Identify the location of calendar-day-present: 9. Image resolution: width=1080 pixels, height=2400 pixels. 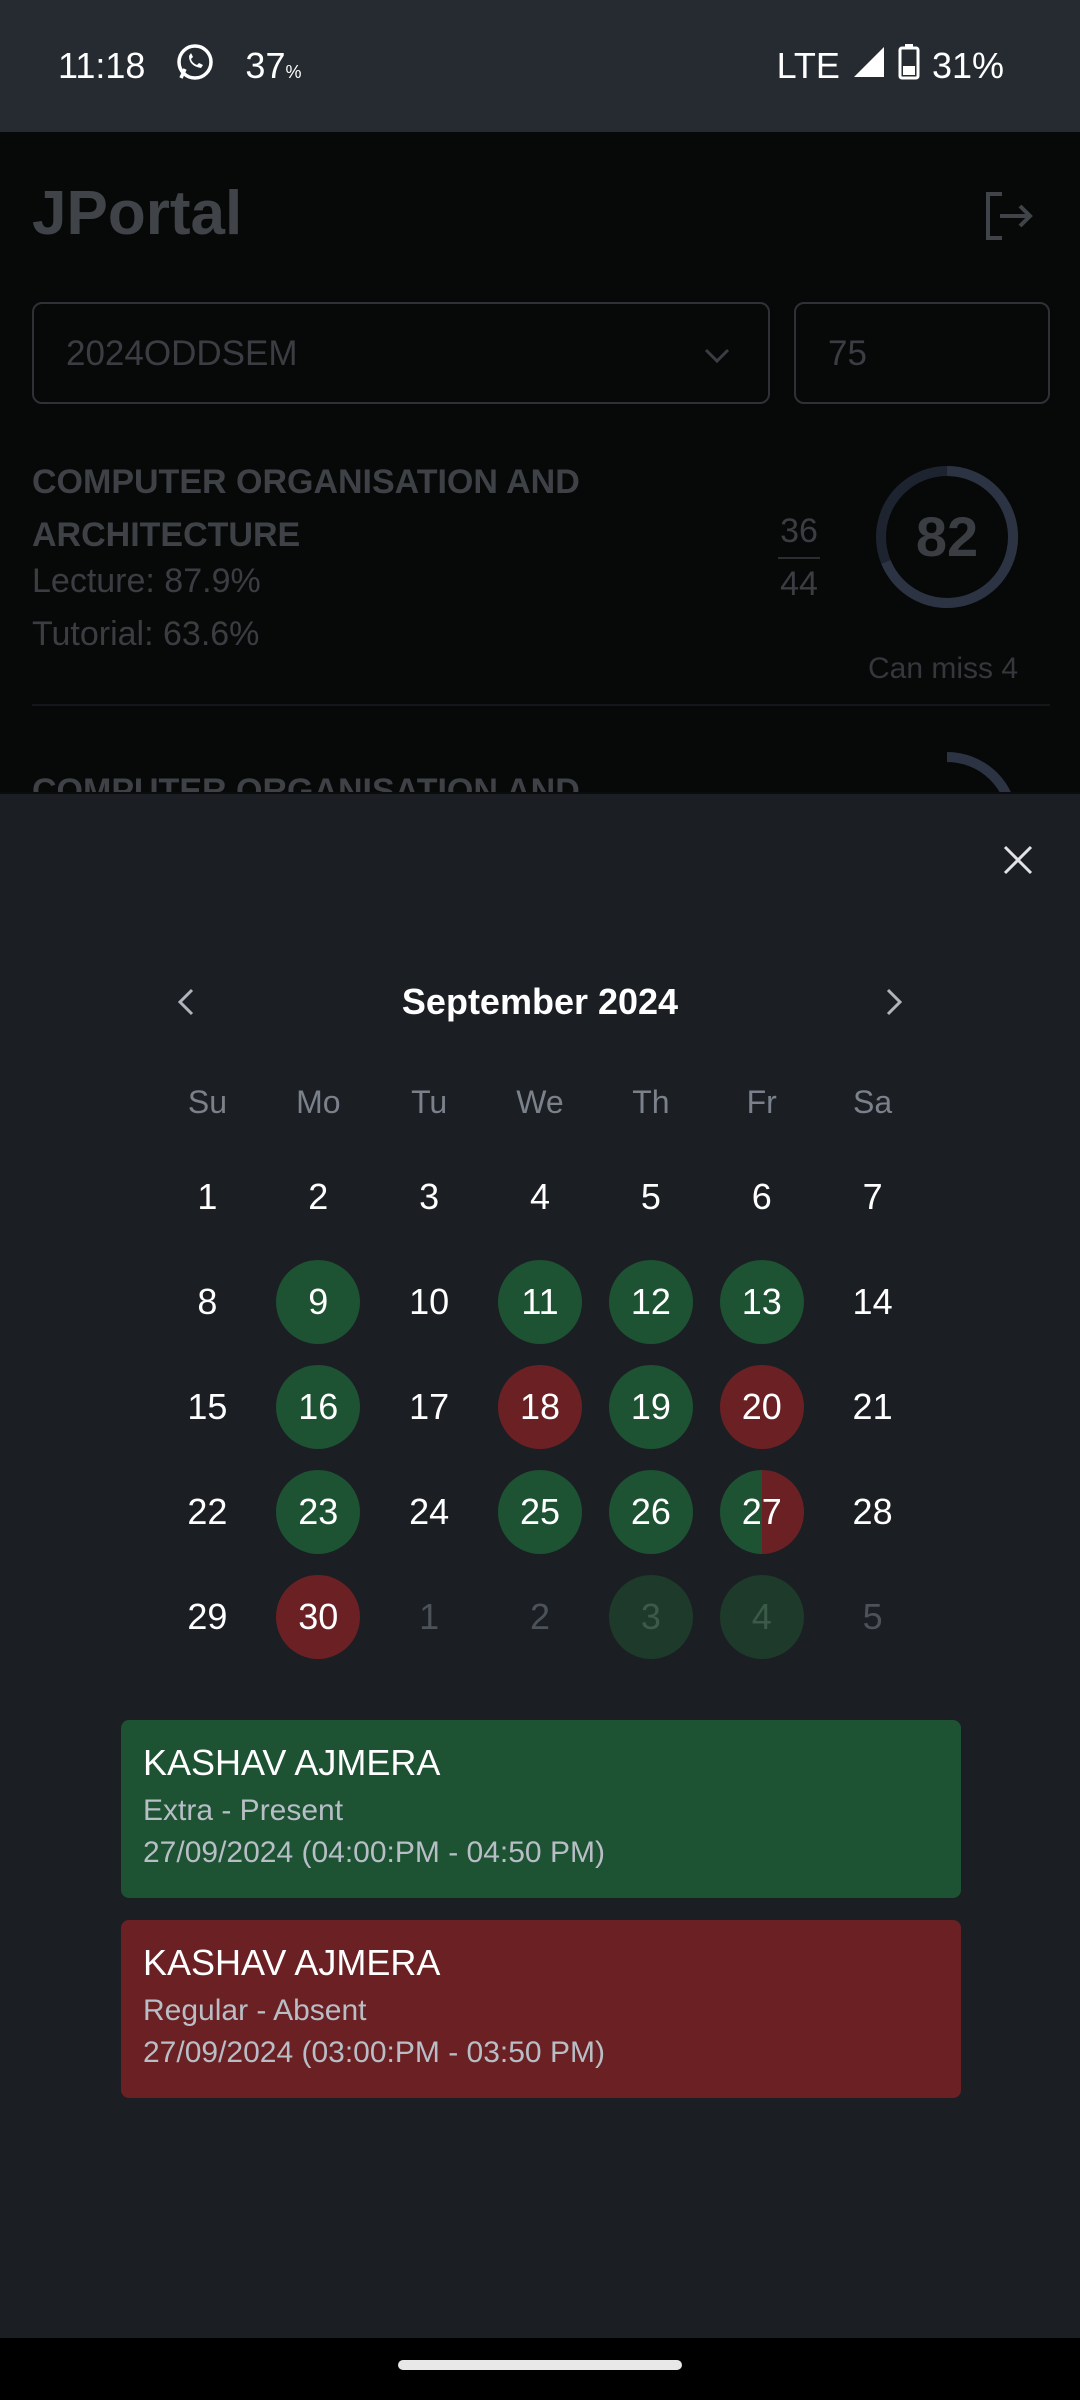
(318, 1301).